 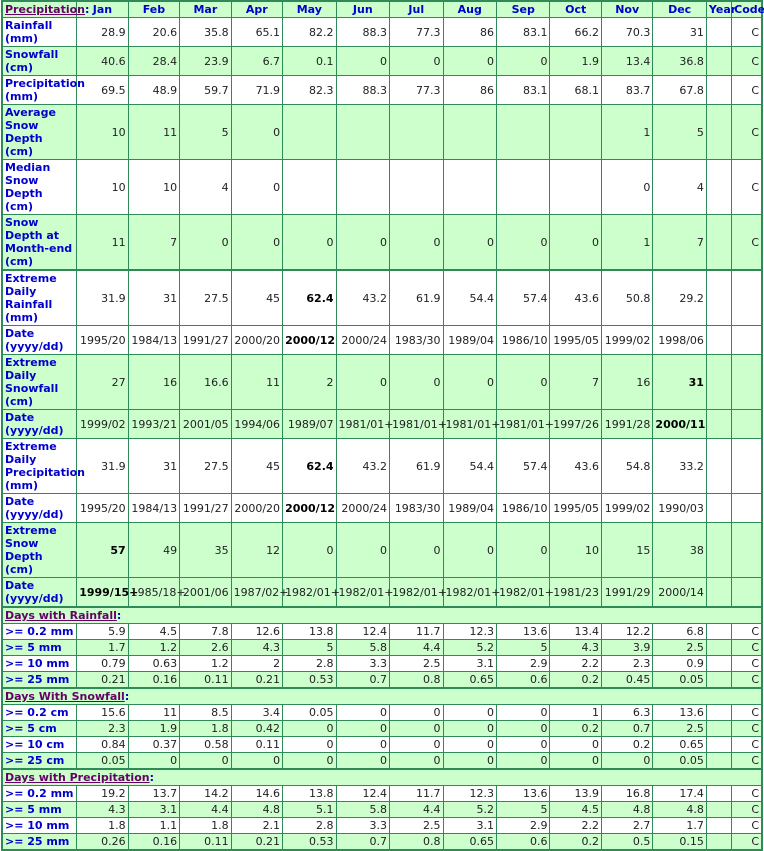 What do you see at coordinates (205, 647) in the screenshot?
I see `value-cell: 2.6` at bounding box center [205, 647].